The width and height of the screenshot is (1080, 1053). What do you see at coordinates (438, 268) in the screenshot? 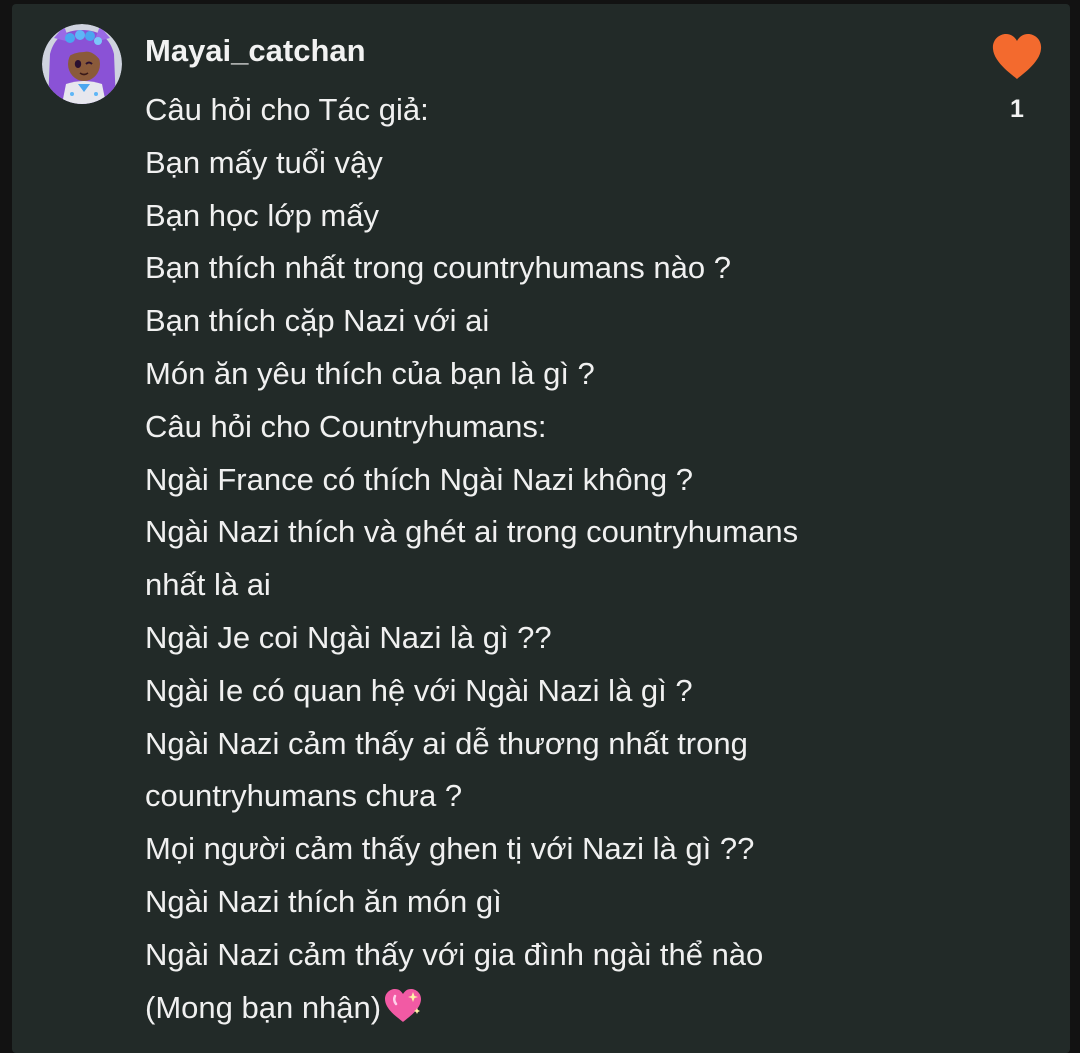
I see `comment-line-text: Bạn thích nhất trong countryhumans nào ?` at bounding box center [438, 268].